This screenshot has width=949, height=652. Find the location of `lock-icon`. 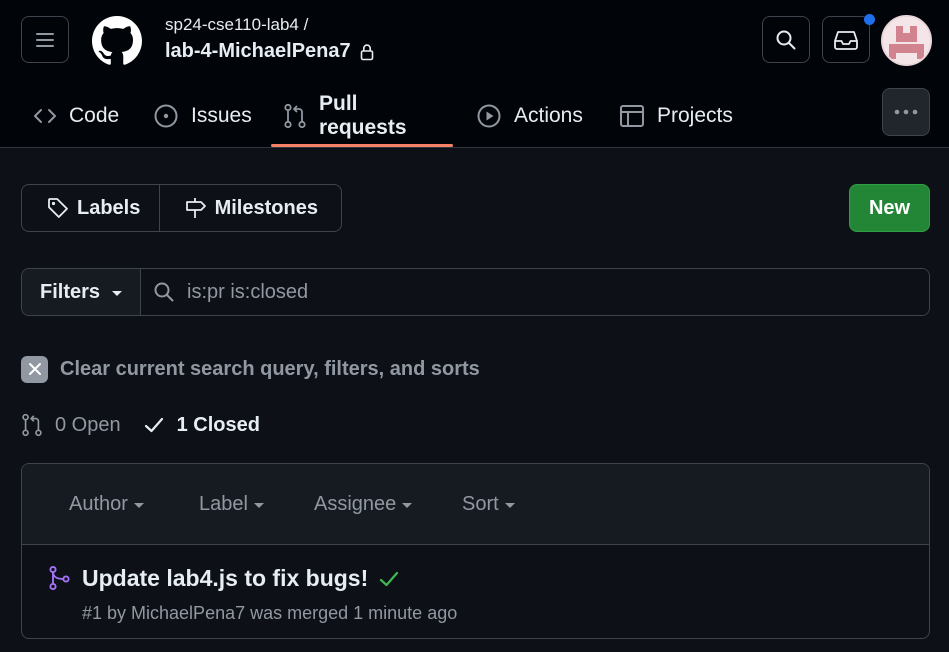

lock-icon is located at coordinates (366, 51).